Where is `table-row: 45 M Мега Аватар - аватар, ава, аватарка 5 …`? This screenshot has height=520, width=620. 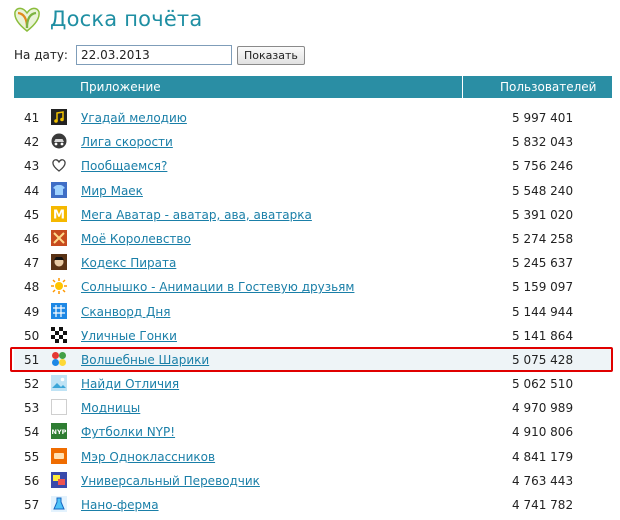
table-row: 45 M Мега Аватар - аватар, ава, аватарка 5 … is located at coordinates (313, 215).